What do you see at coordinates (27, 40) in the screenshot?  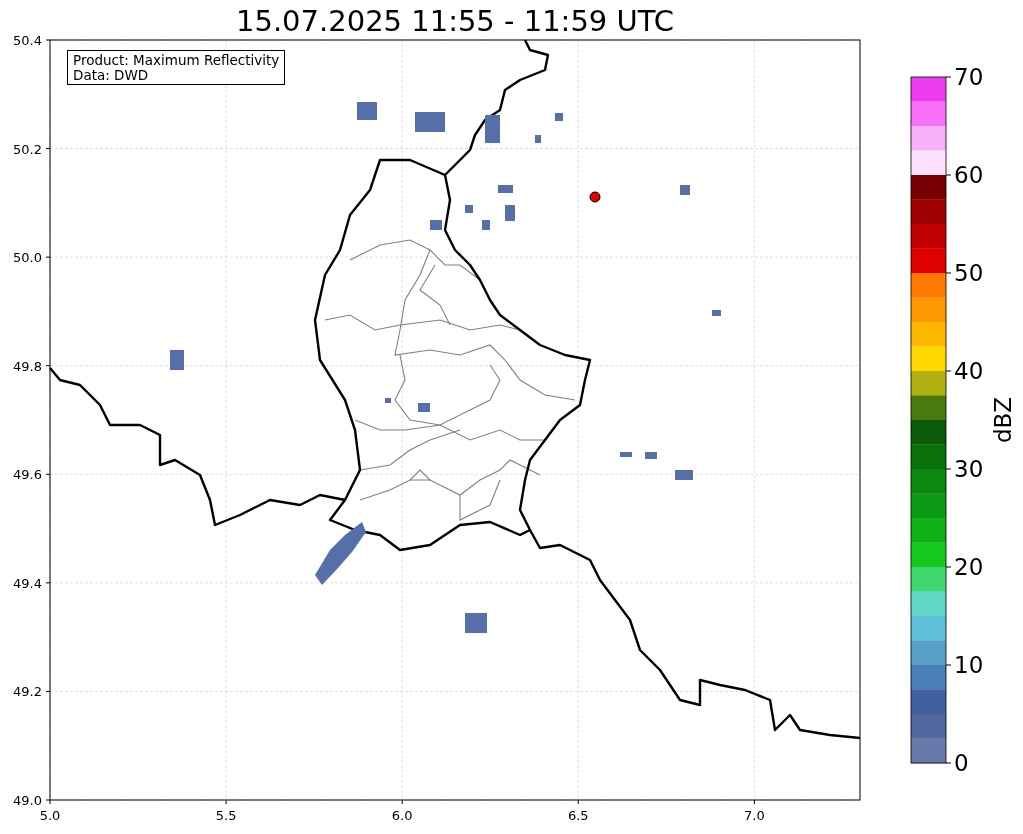 I see `axis-tick-label: 50.4` at bounding box center [27, 40].